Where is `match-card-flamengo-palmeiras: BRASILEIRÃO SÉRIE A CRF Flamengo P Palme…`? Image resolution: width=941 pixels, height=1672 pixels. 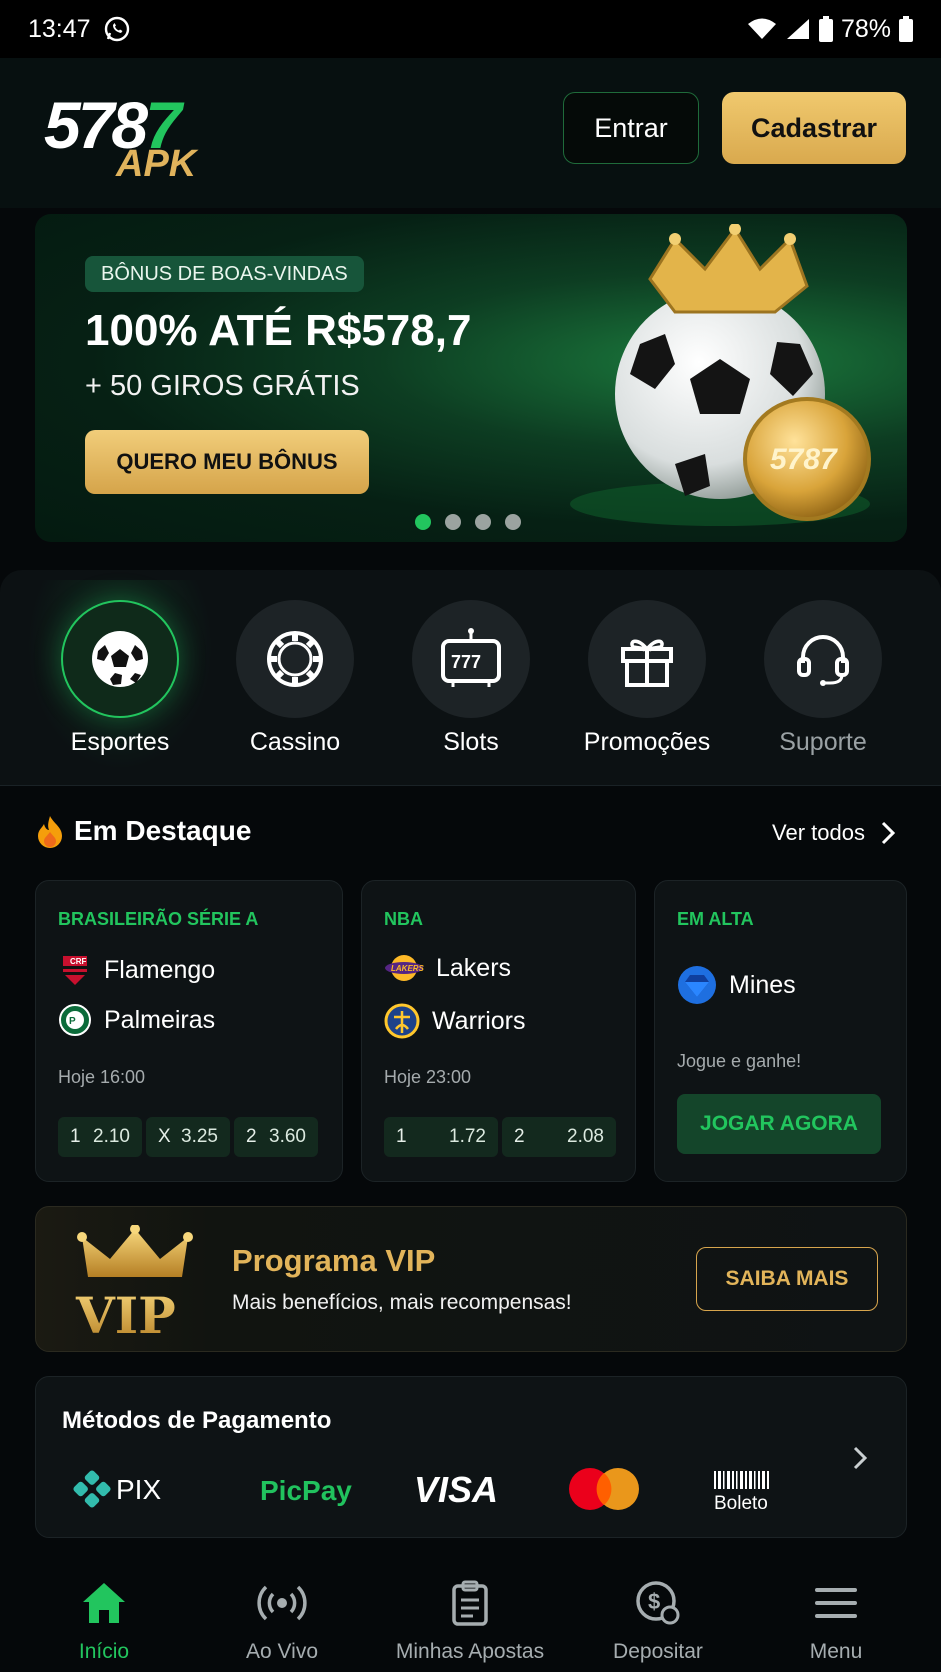 match-card-flamengo-palmeiras: BRASILEIRÃO SÉRIE A CRF Flamengo P Palme… is located at coordinates (189, 1031).